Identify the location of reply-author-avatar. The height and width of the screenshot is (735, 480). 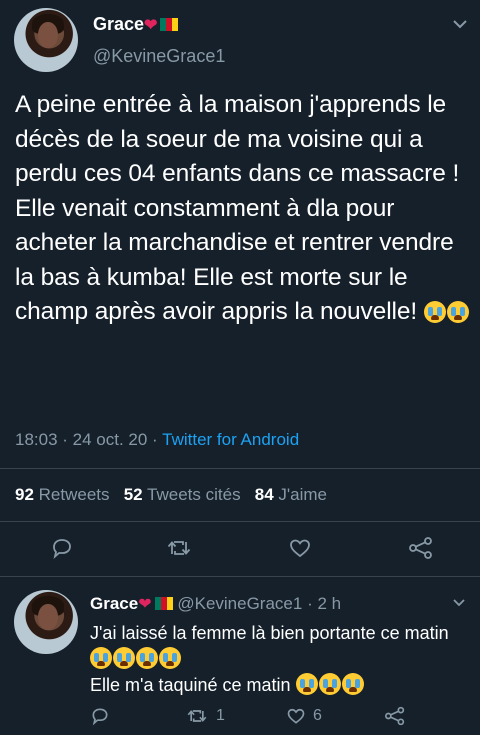
(46, 622).